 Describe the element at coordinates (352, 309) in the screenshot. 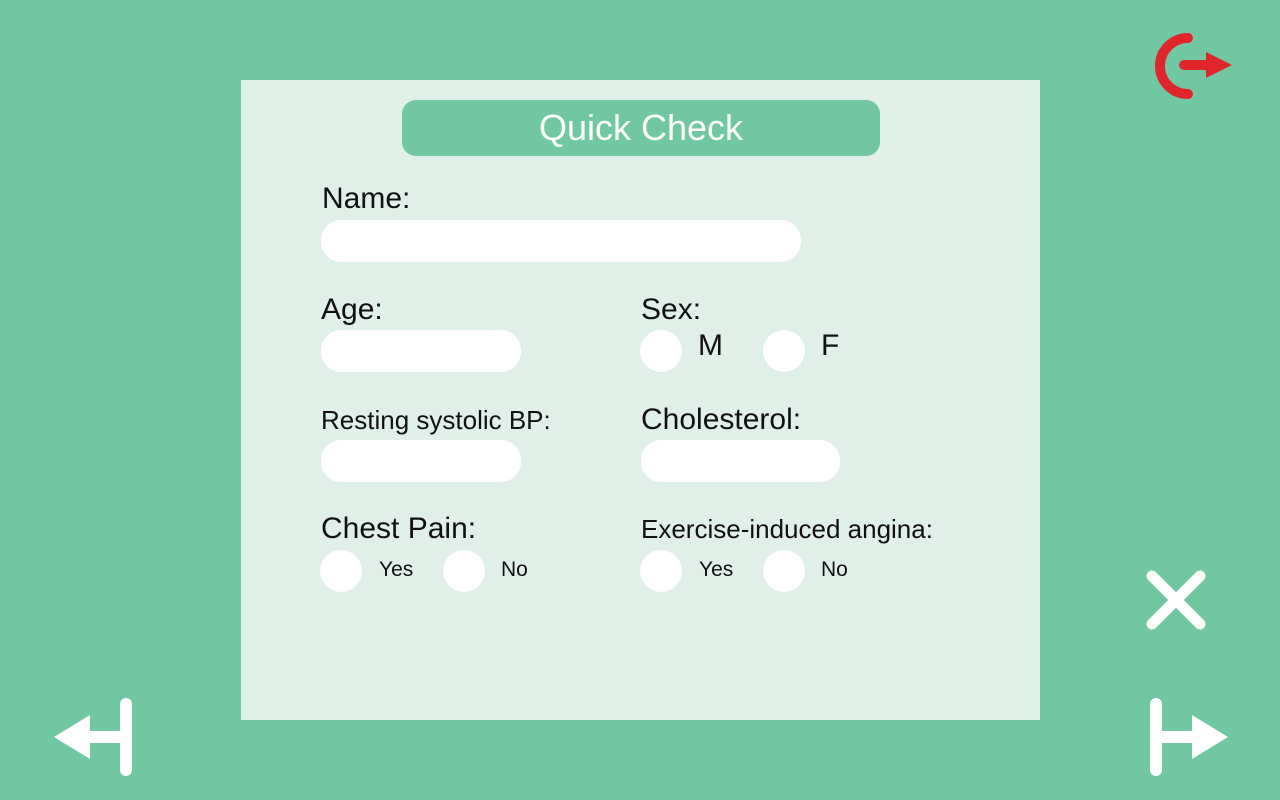

I see `age-label: Age:` at that location.